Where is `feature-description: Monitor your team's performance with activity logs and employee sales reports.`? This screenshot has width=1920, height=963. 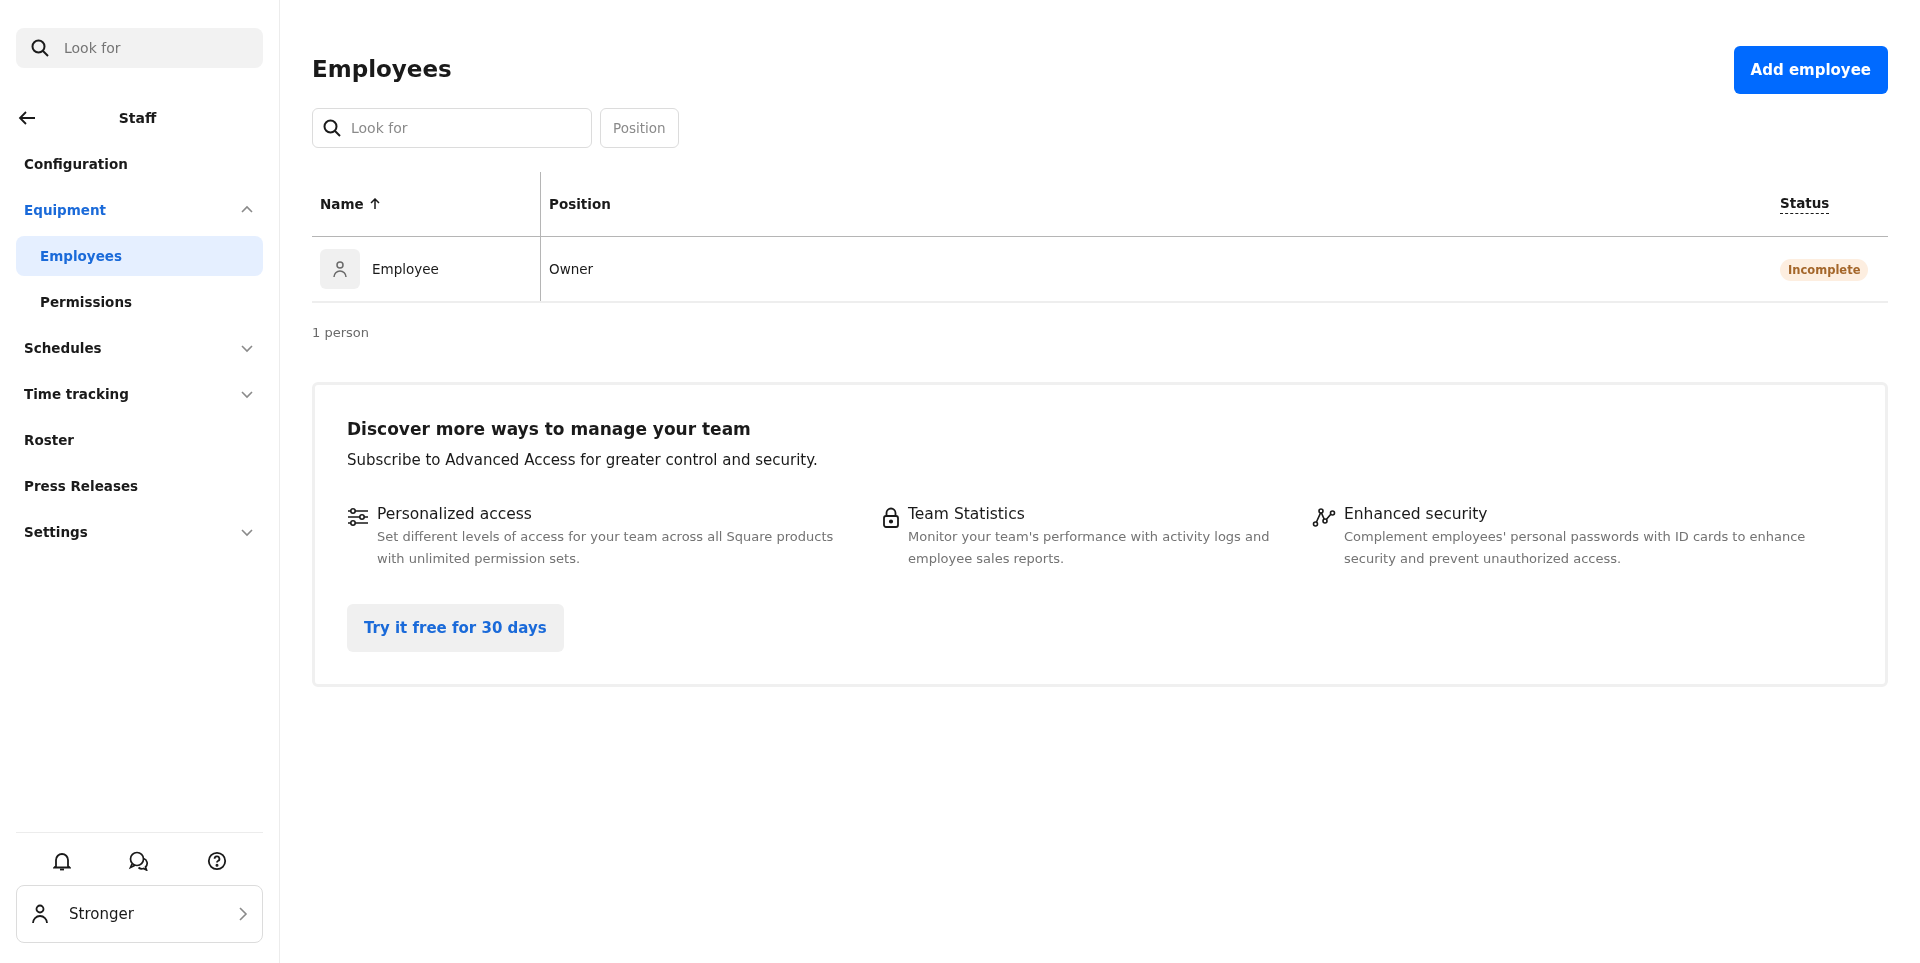
feature-description: Monitor your team's performance with activity logs and employee sales reports. is located at coordinates (1089, 548).